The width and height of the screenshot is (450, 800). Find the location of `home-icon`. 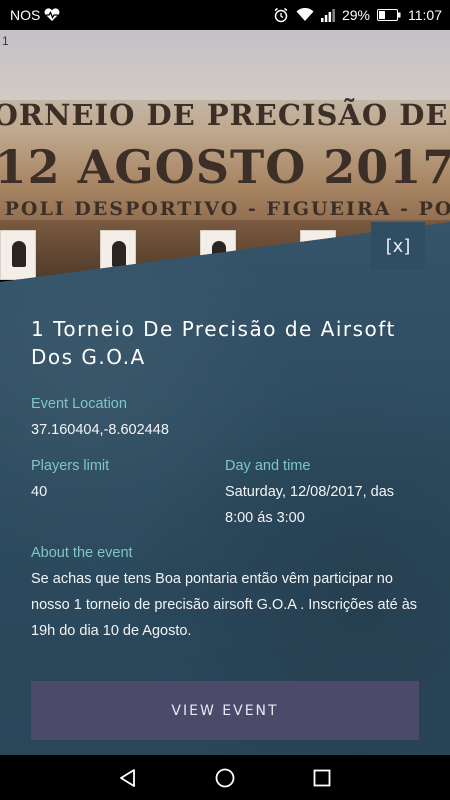

home-icon is located at coordinates (225, 777).